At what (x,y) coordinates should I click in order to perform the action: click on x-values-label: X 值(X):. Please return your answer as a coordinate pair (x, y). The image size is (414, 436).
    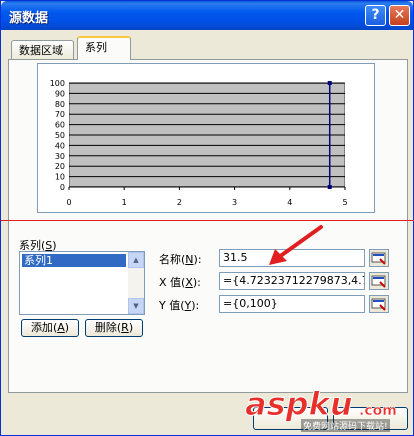
    Looking at the image, I should click on (180, 282).